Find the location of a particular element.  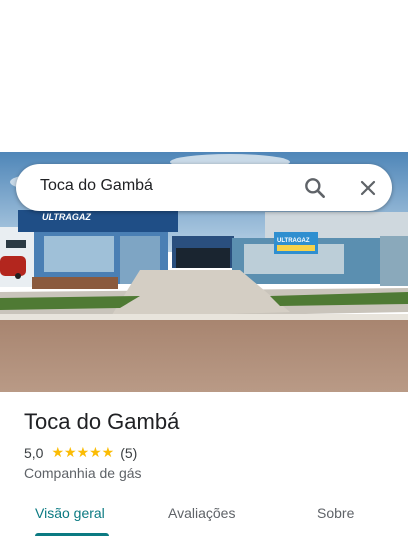

place-tabs: Visão geral Avaliações Sobre is located at coordinates (204, 517).